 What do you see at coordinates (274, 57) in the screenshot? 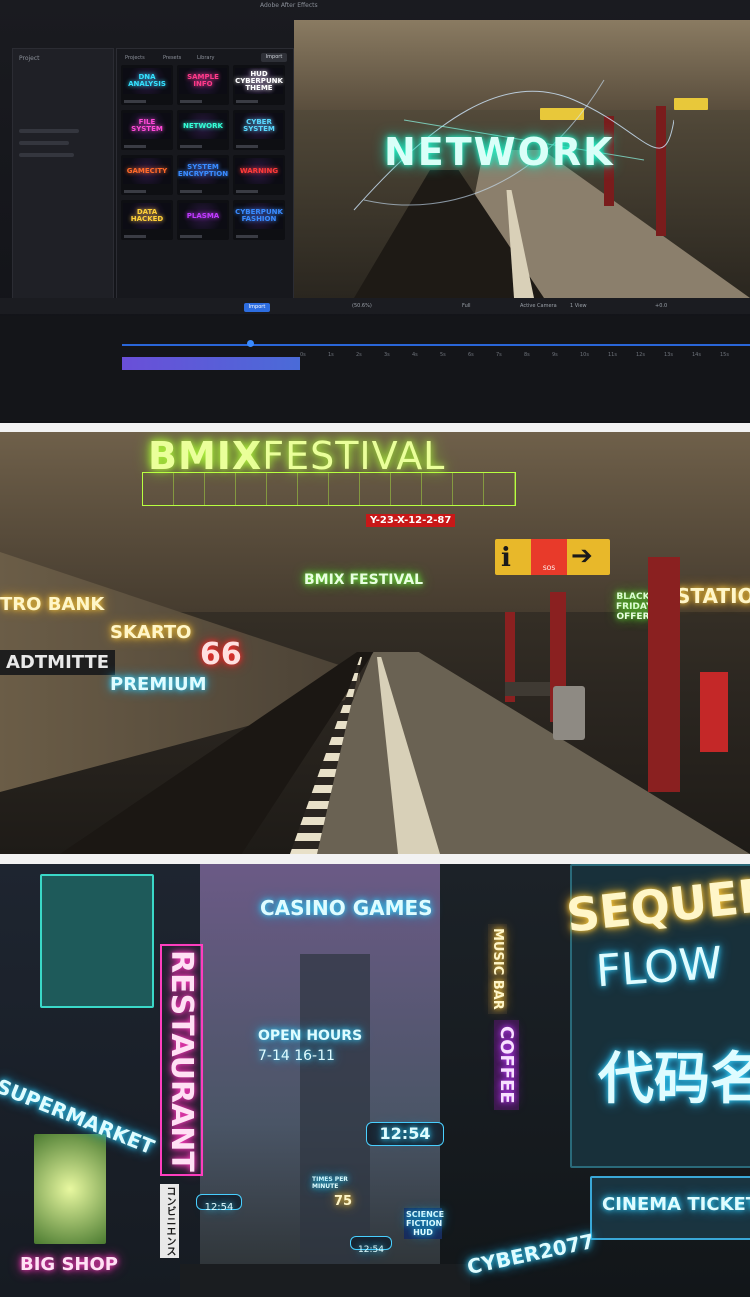
I see `import-button: Import` at bounding box center [274, 57].